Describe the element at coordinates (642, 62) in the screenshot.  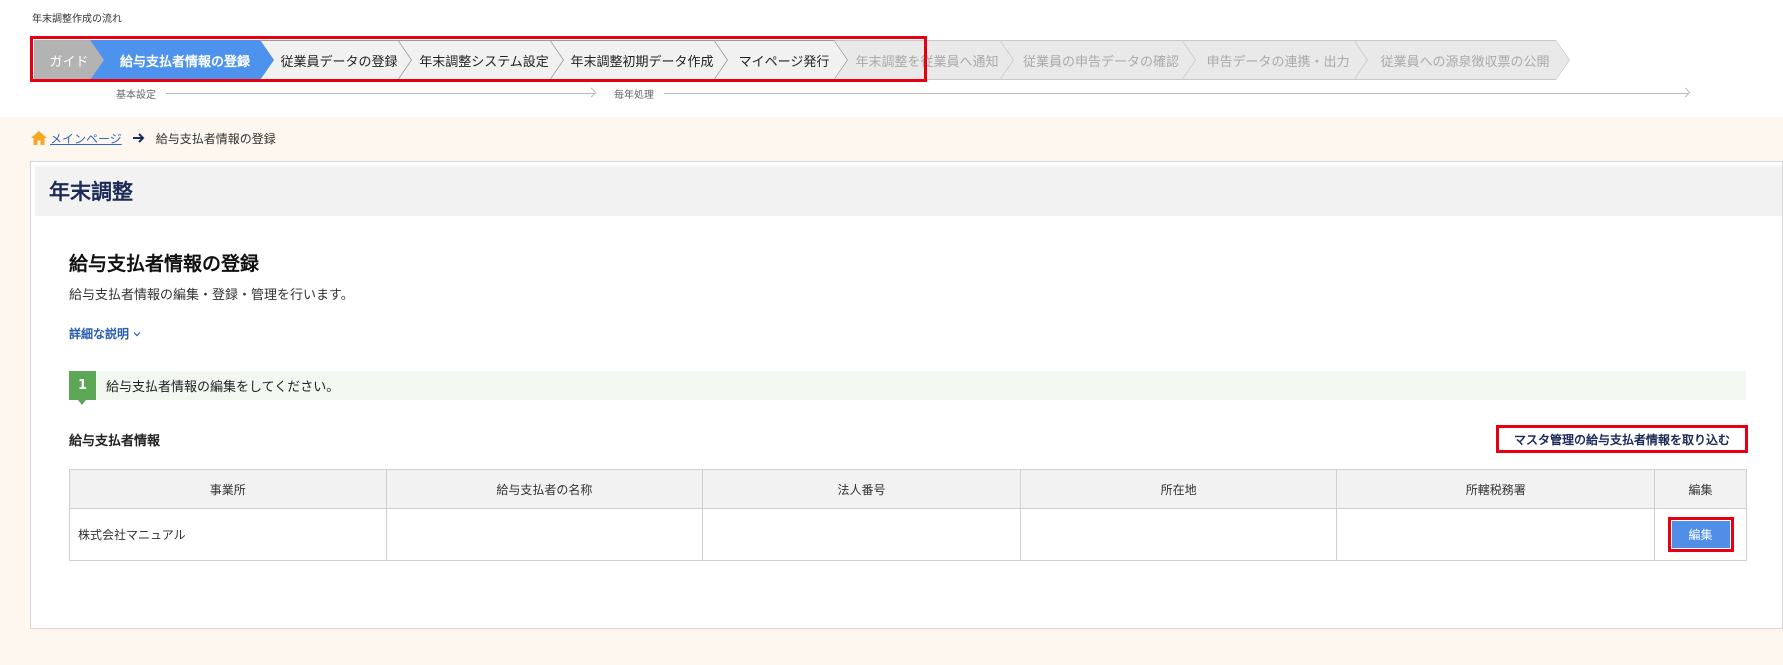
I see `step-label: 年末調整初期データ作成` at that location.